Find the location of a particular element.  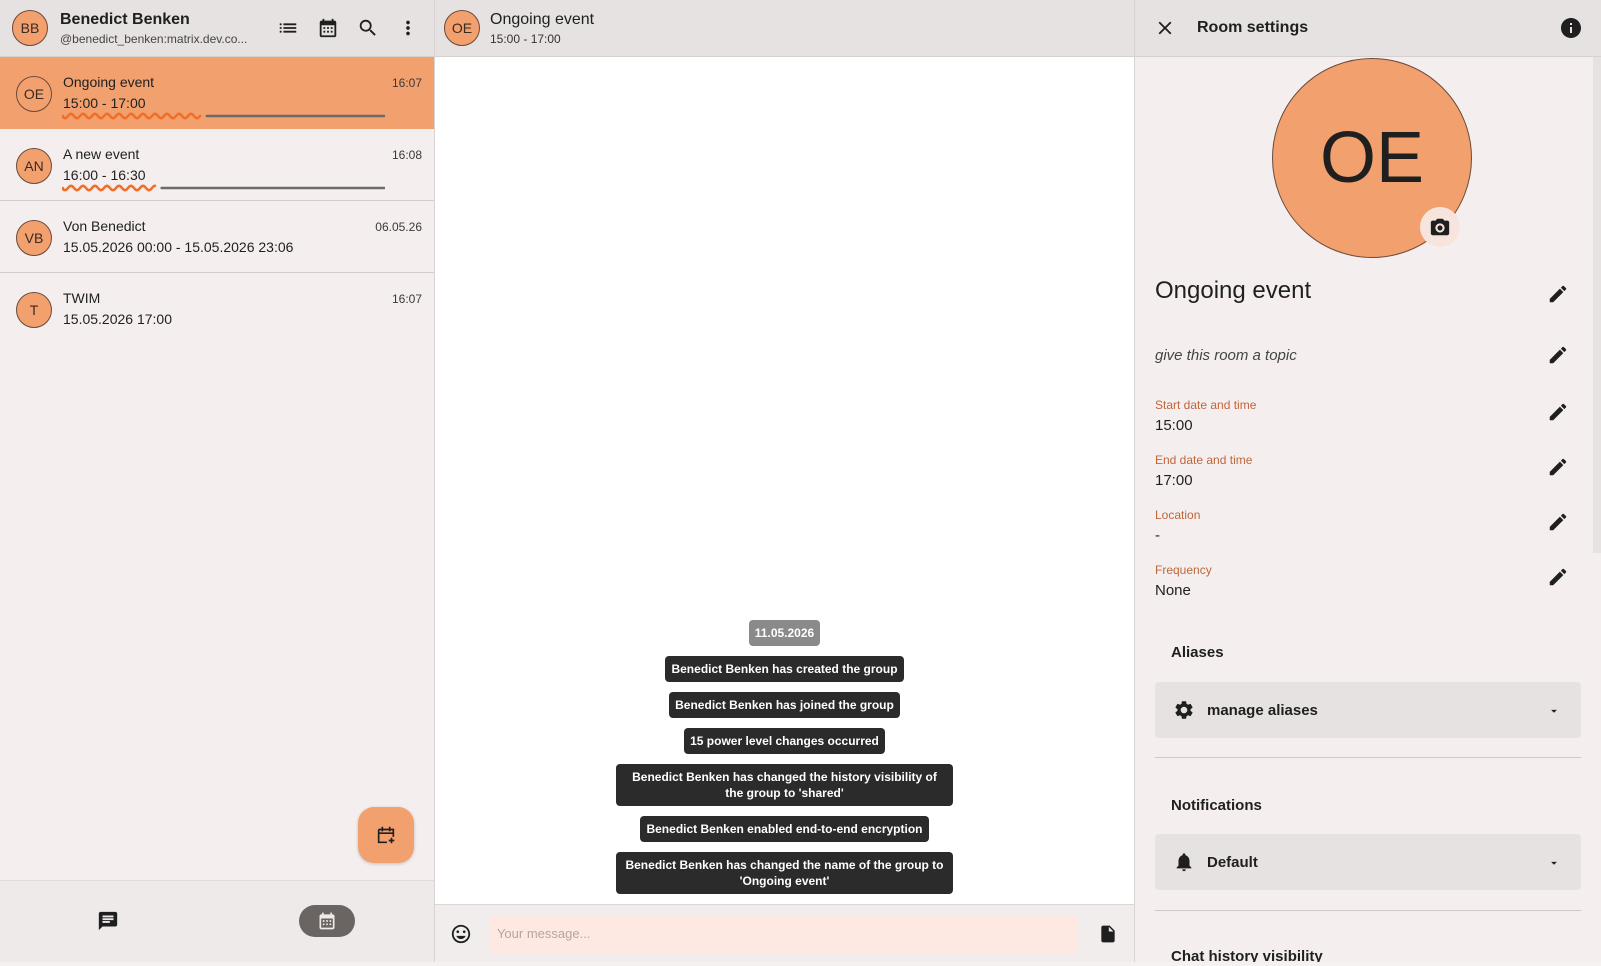

start-date-label: Start date and time is located at coordinates (1206, 405).